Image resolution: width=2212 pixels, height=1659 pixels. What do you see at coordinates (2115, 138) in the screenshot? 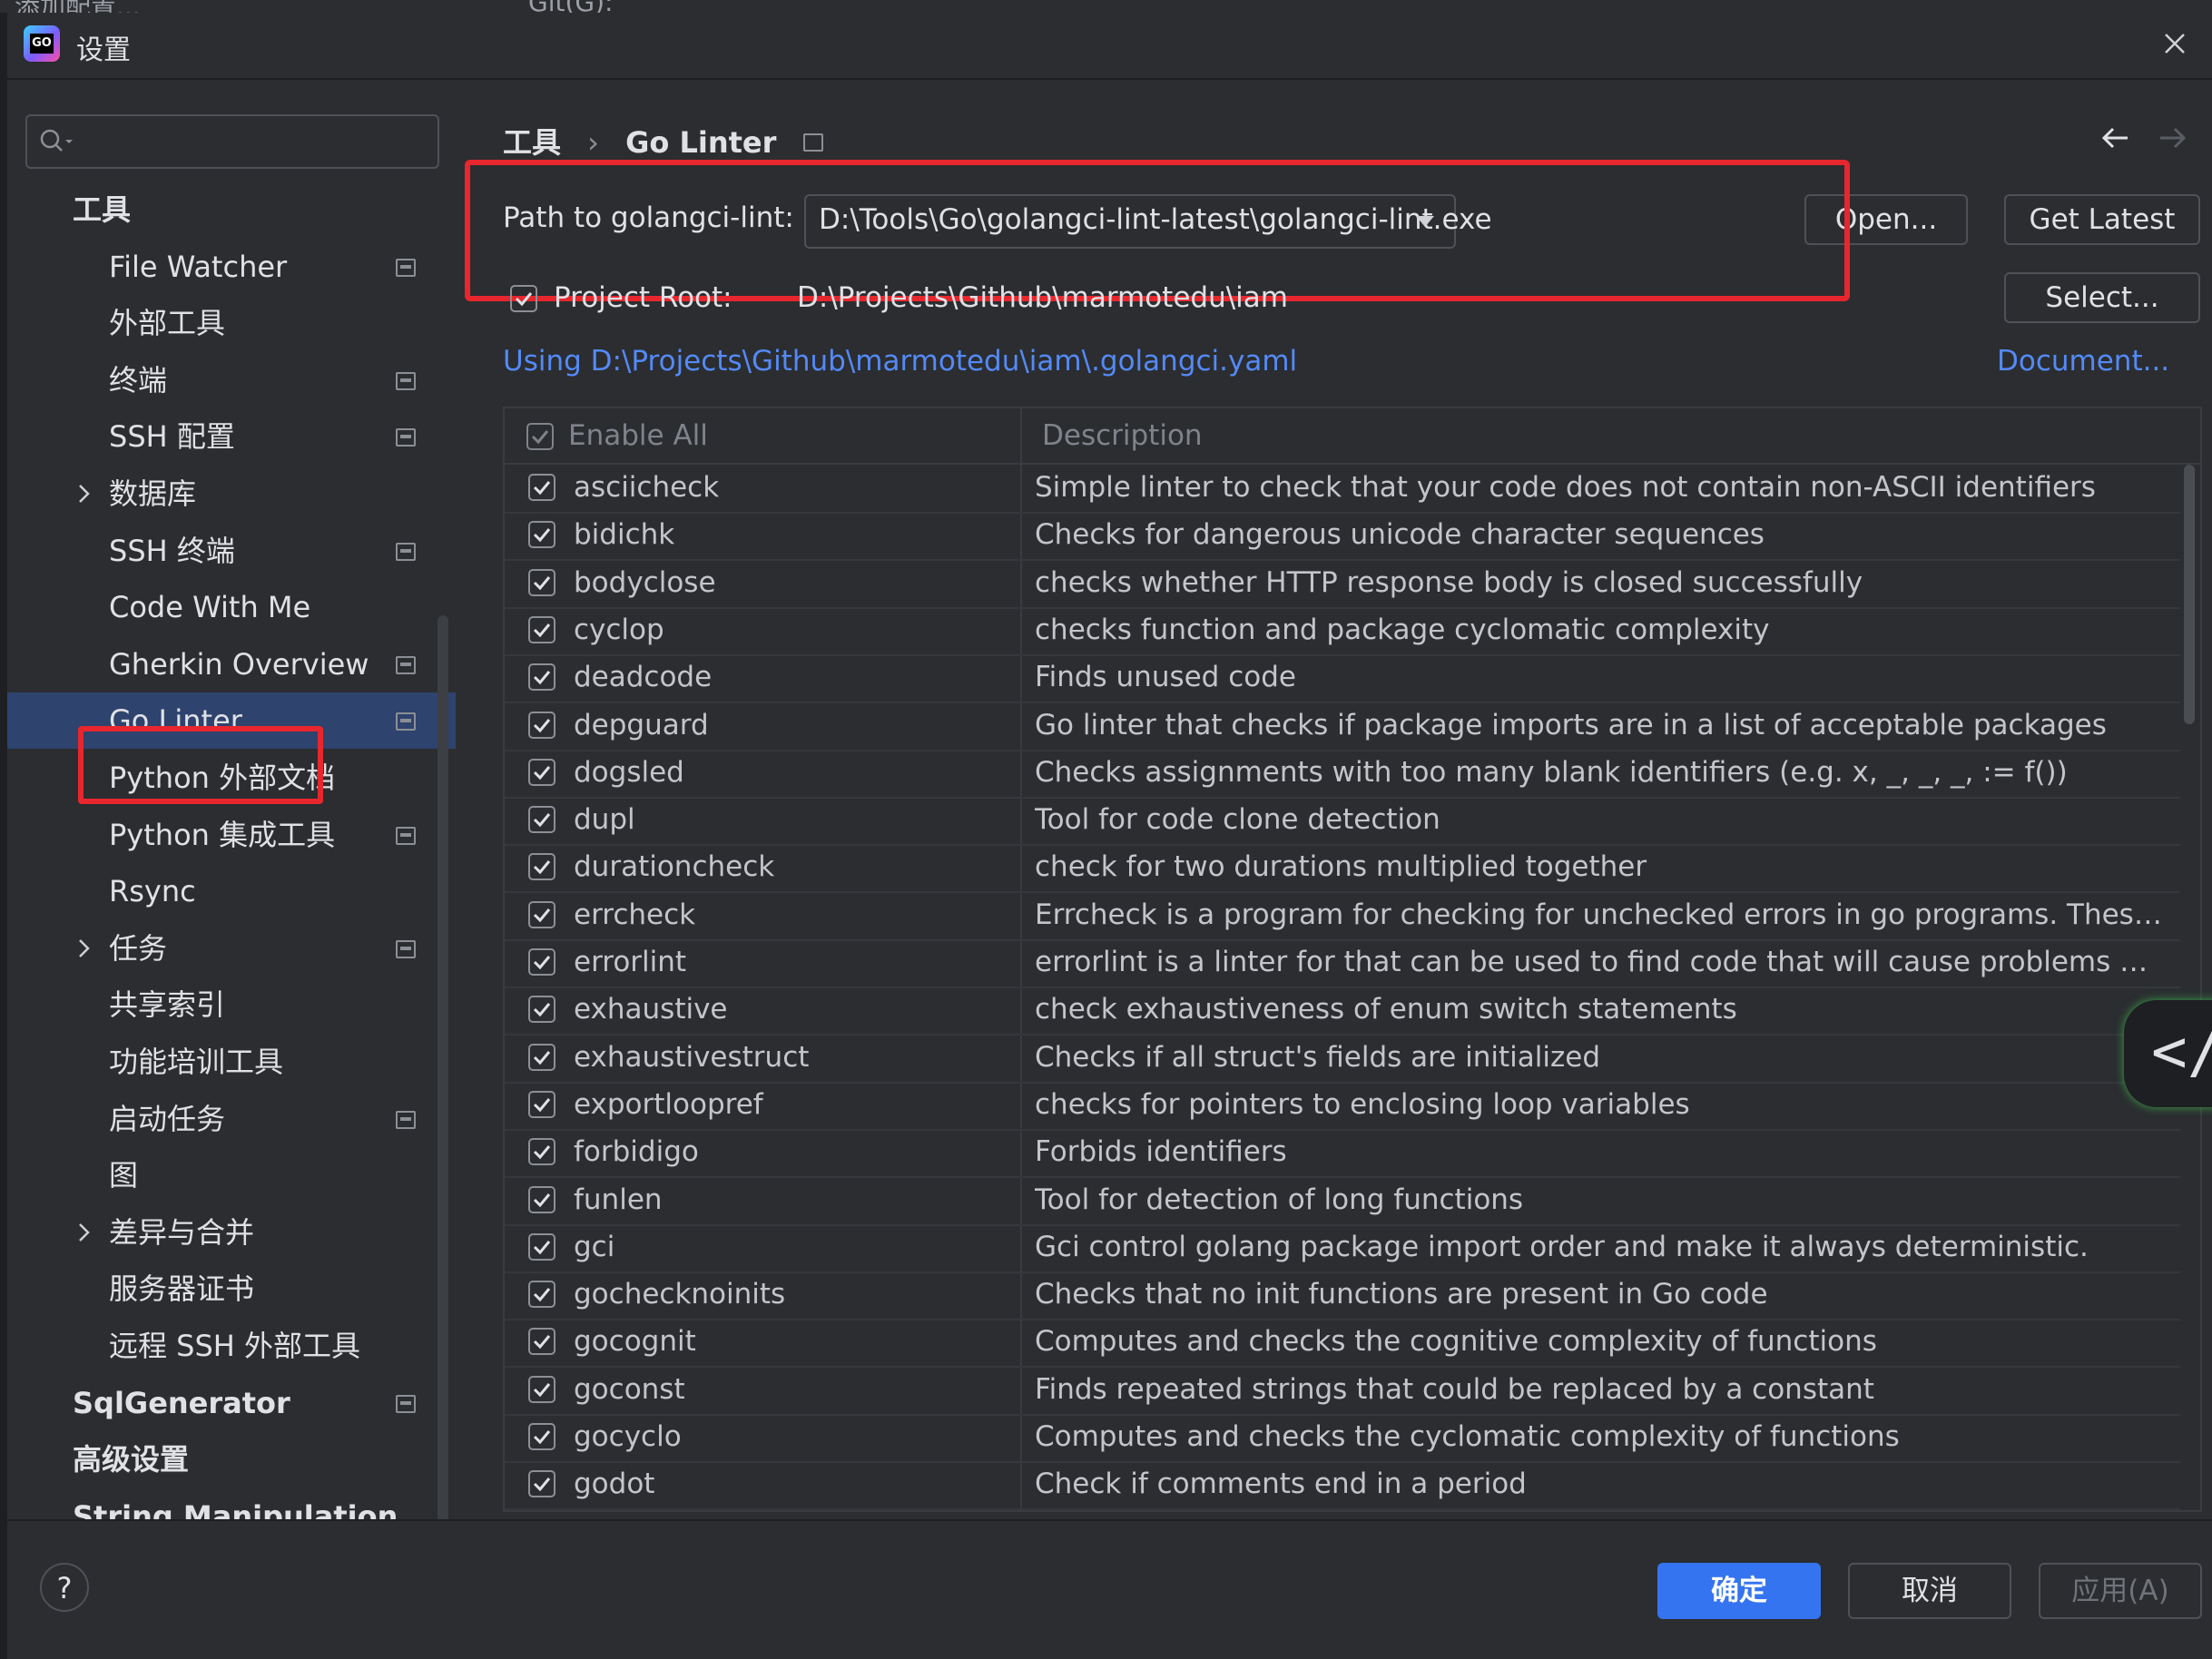
I see `back-arrow-icon` at bounding box center [2115, 138].